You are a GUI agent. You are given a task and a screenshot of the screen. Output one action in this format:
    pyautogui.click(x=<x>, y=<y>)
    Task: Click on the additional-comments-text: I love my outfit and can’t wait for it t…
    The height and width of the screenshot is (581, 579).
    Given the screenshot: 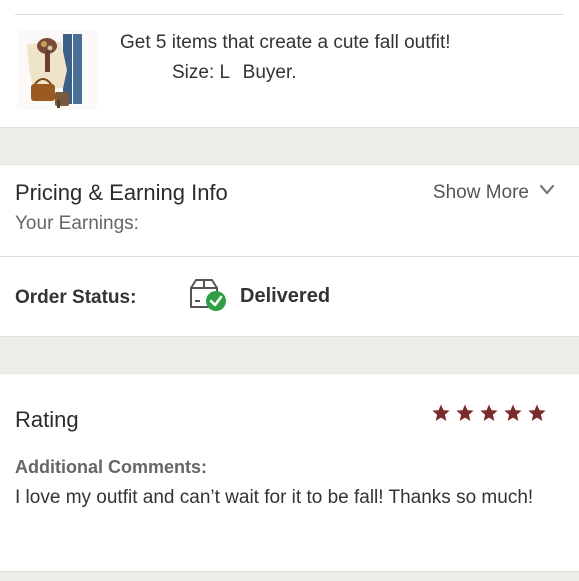 What is the action you would take?
    pyautogui.click(x=274, y=497)
    